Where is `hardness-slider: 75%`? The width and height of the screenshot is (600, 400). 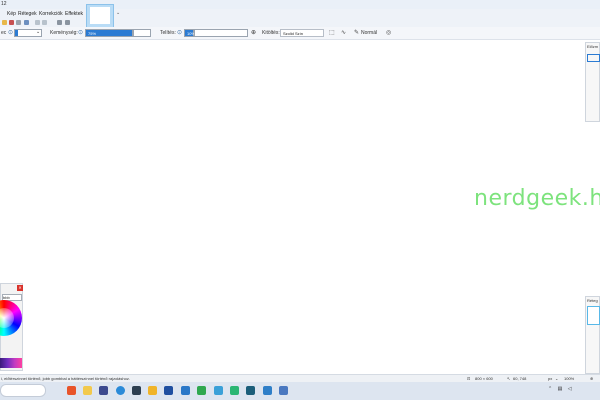 hardness-slider: 75% is located at coordinates (109, 33).